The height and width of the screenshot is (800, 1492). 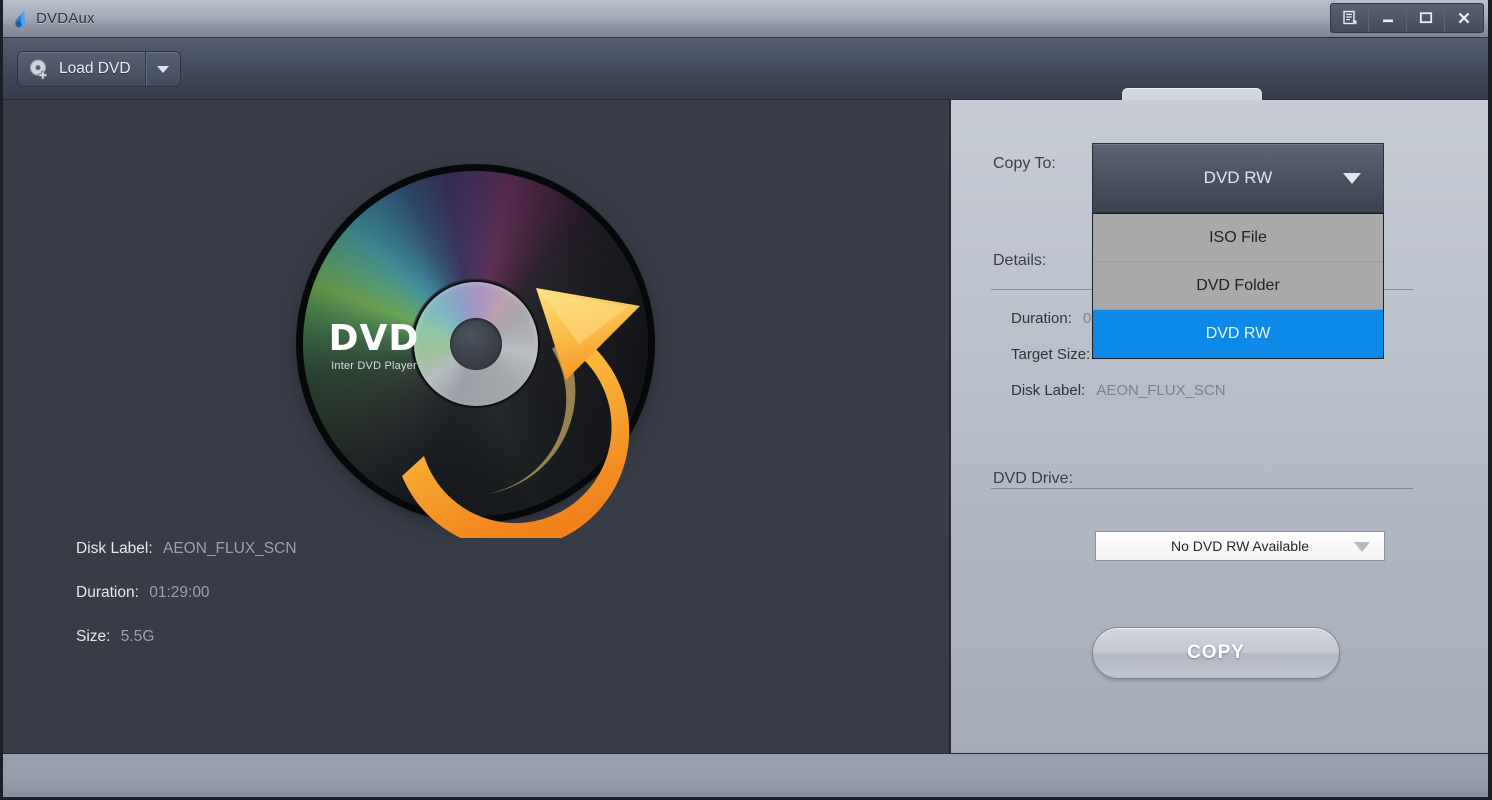 I want to click on maximize-icon, so click(x=1426, y=18).